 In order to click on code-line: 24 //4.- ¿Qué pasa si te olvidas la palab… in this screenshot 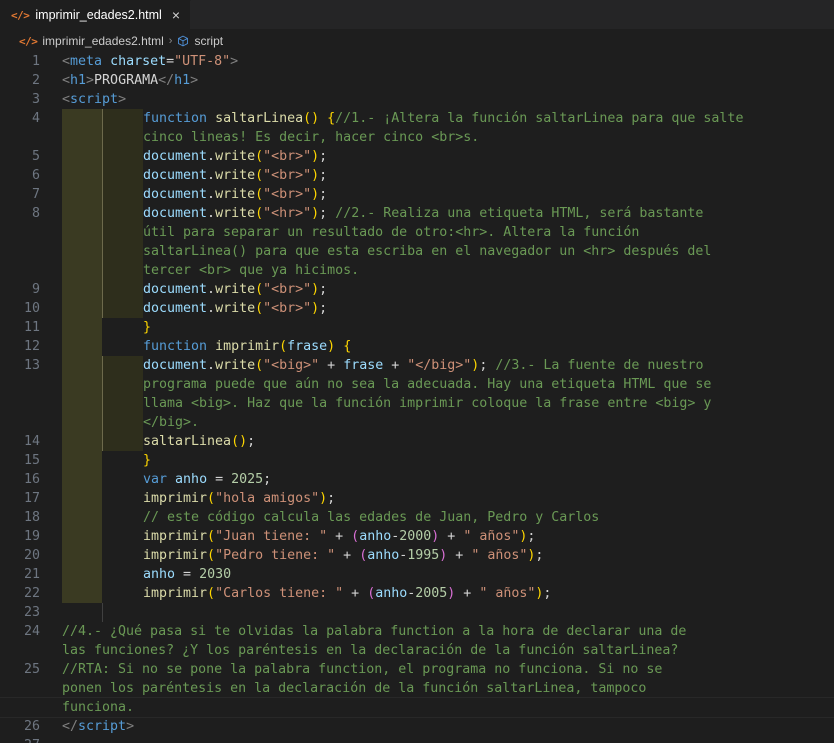, I will do `click(417, 631)`.